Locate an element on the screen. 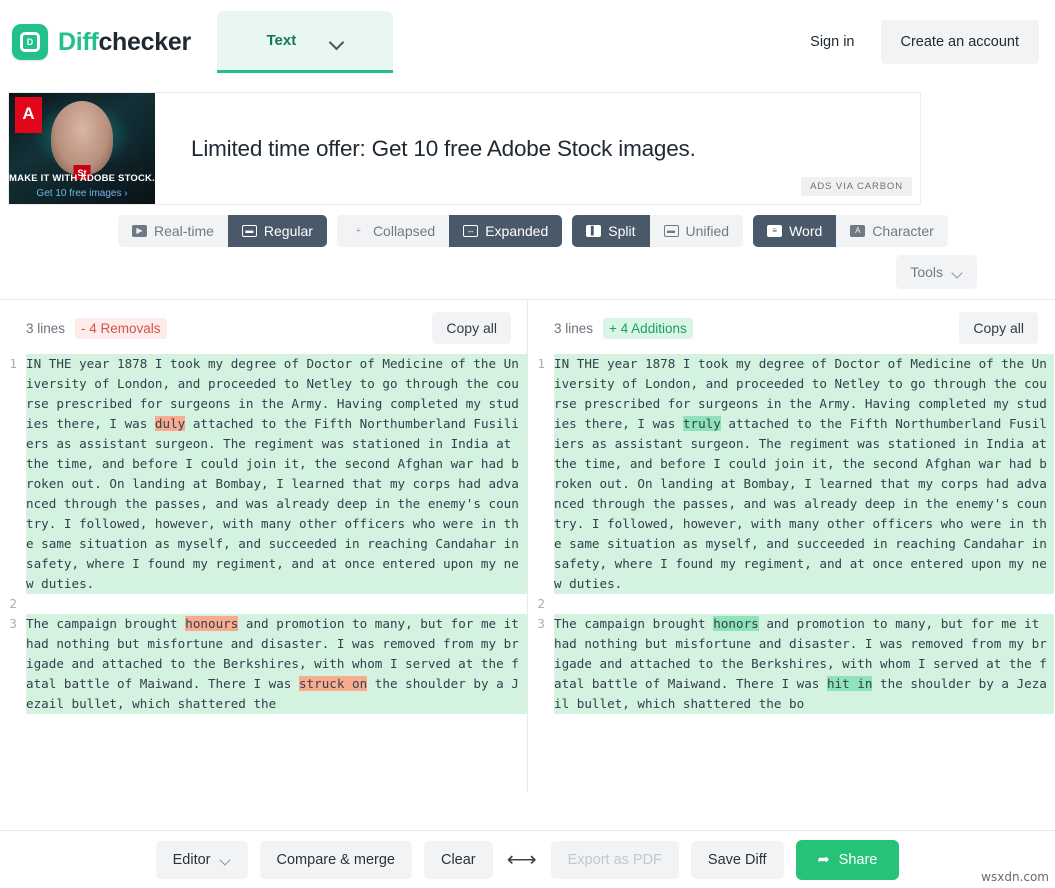 This screenshot has width=1055, height=888. left-pane-stats: 3 lines - 4 Removals Copy all is located at coordinates (263, 327).